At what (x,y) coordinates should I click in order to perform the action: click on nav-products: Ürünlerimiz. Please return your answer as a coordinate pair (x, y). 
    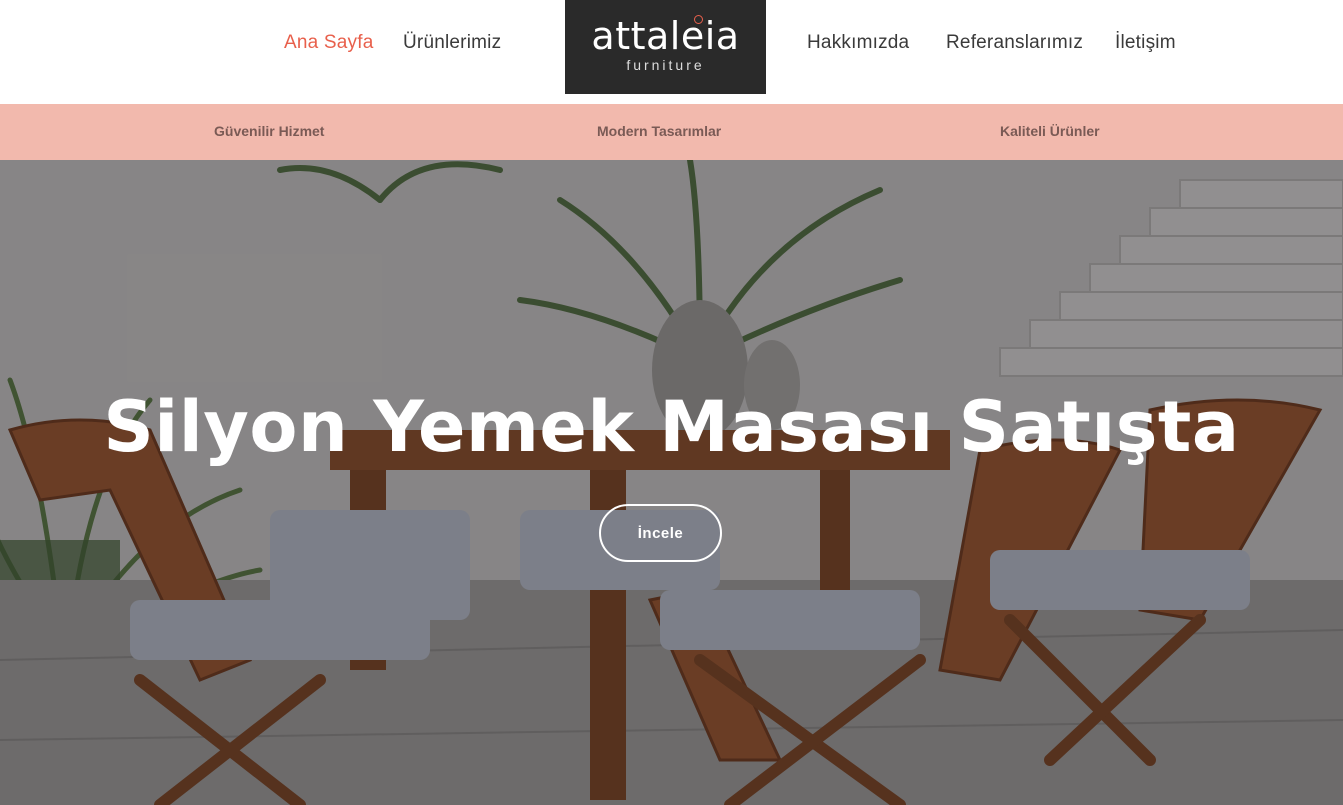
    Looking at the image, I should click on (452, 43).